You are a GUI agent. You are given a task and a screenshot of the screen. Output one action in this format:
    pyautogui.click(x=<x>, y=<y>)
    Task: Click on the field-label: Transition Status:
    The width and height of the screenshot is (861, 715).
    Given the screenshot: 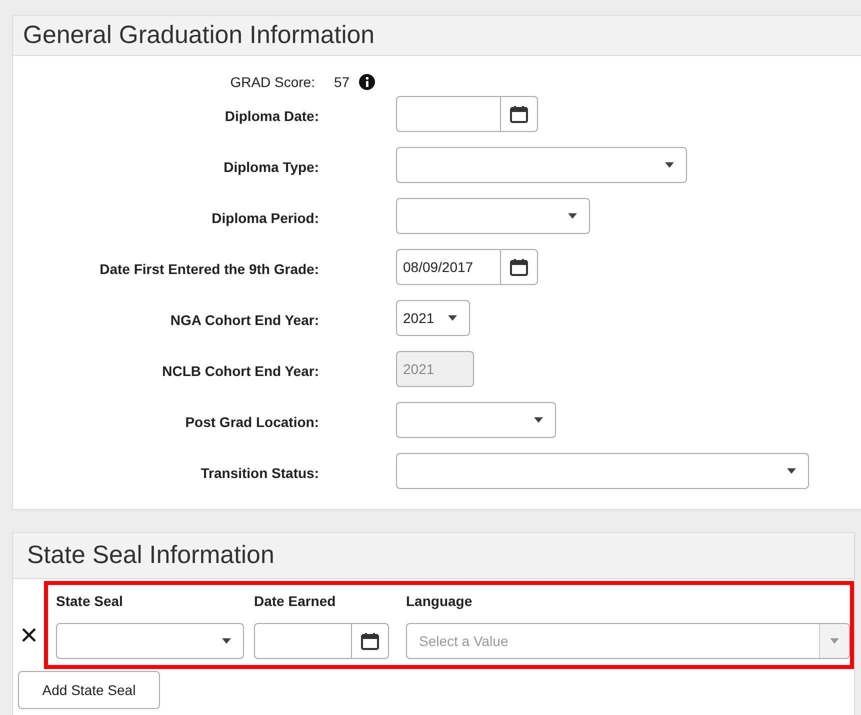 What is the action you would take?
    pyautogui.click(x=259, y=473)
    